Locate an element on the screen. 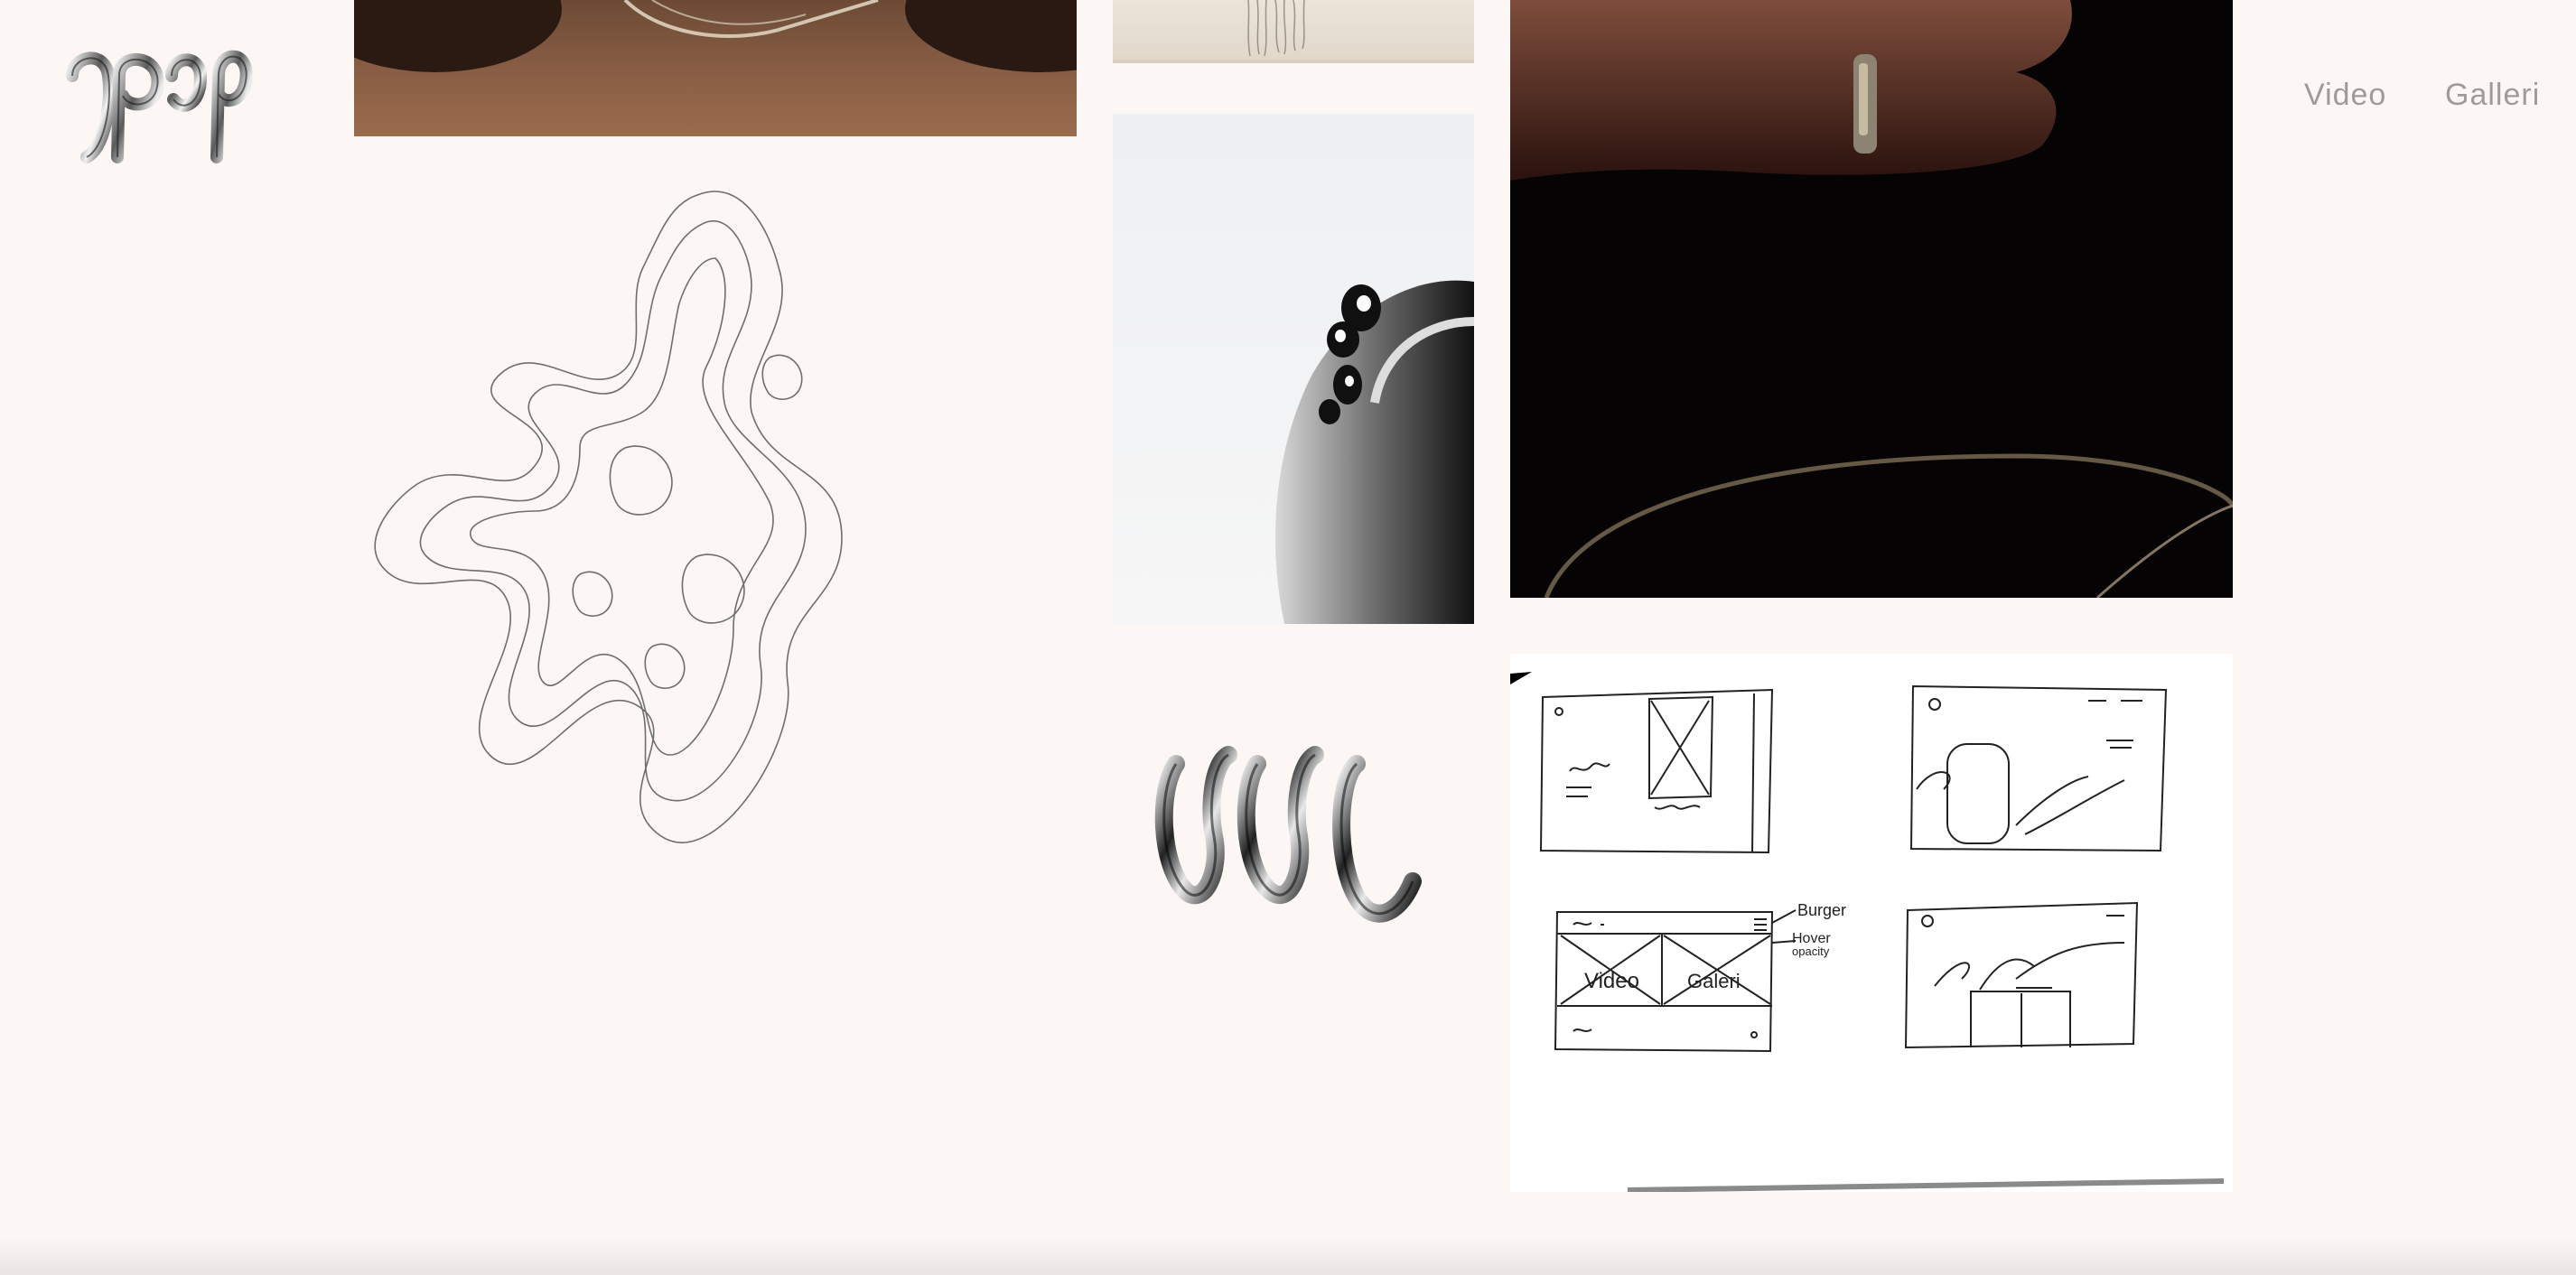 The width and height of the screenshot is (2576, 1275). inverted-ring-photo-image is located at coordinates (1375, 452).